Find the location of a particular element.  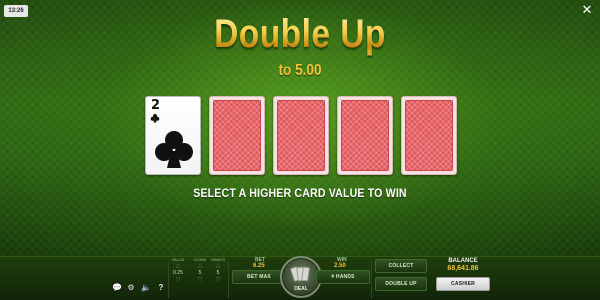

value-down-button: ▽ is located at coordinates (178, 280).